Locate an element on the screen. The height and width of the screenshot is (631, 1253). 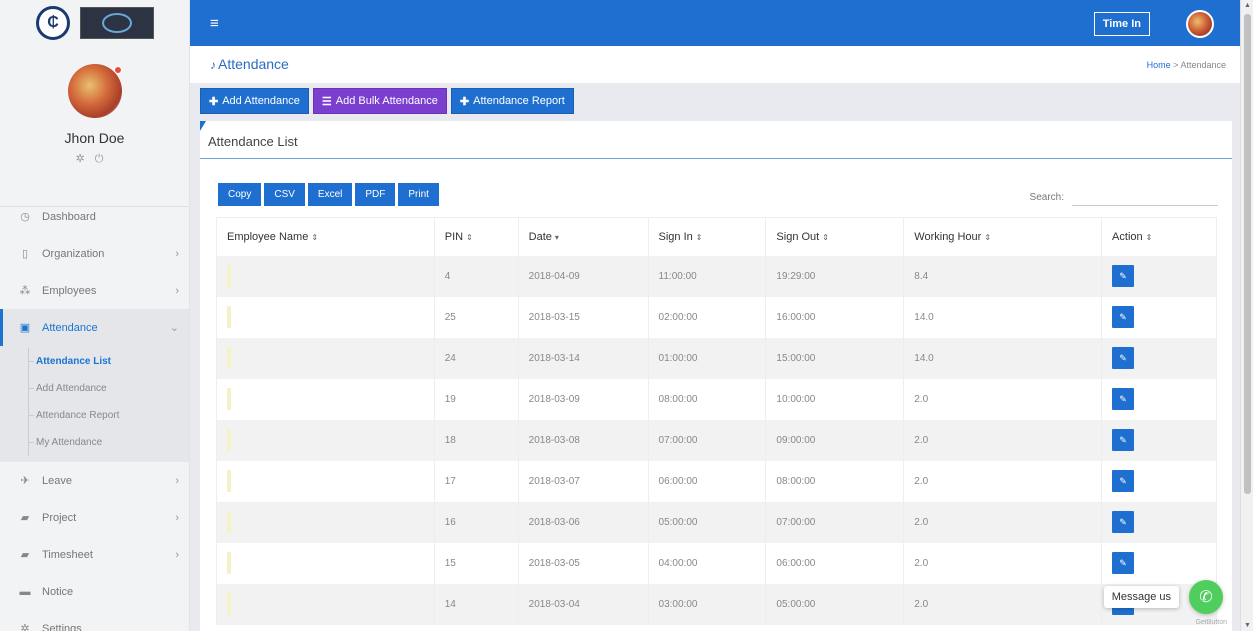
cell-sign-out: 05:00:00 is located at coordinates (835, 604).